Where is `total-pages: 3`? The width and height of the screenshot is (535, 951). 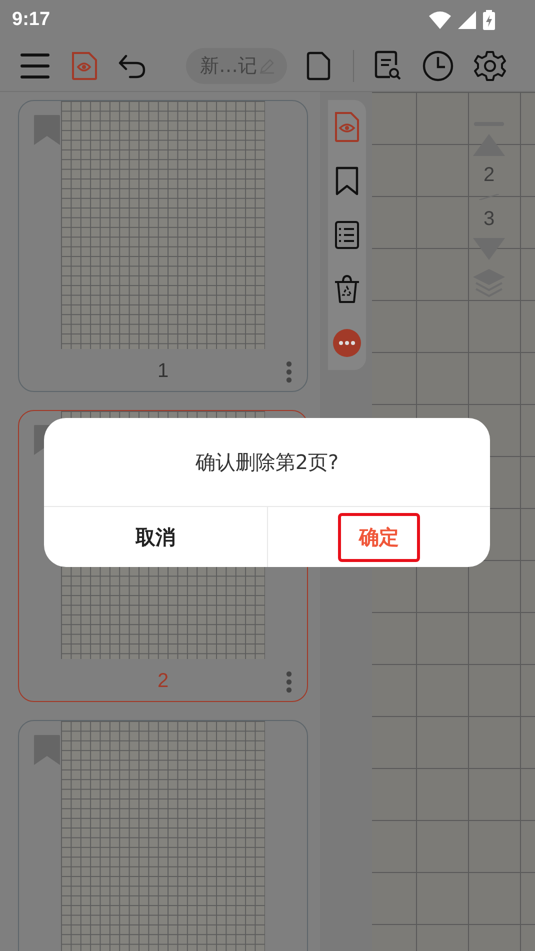
total-pages: 3 is located at coordinates (489, 219).